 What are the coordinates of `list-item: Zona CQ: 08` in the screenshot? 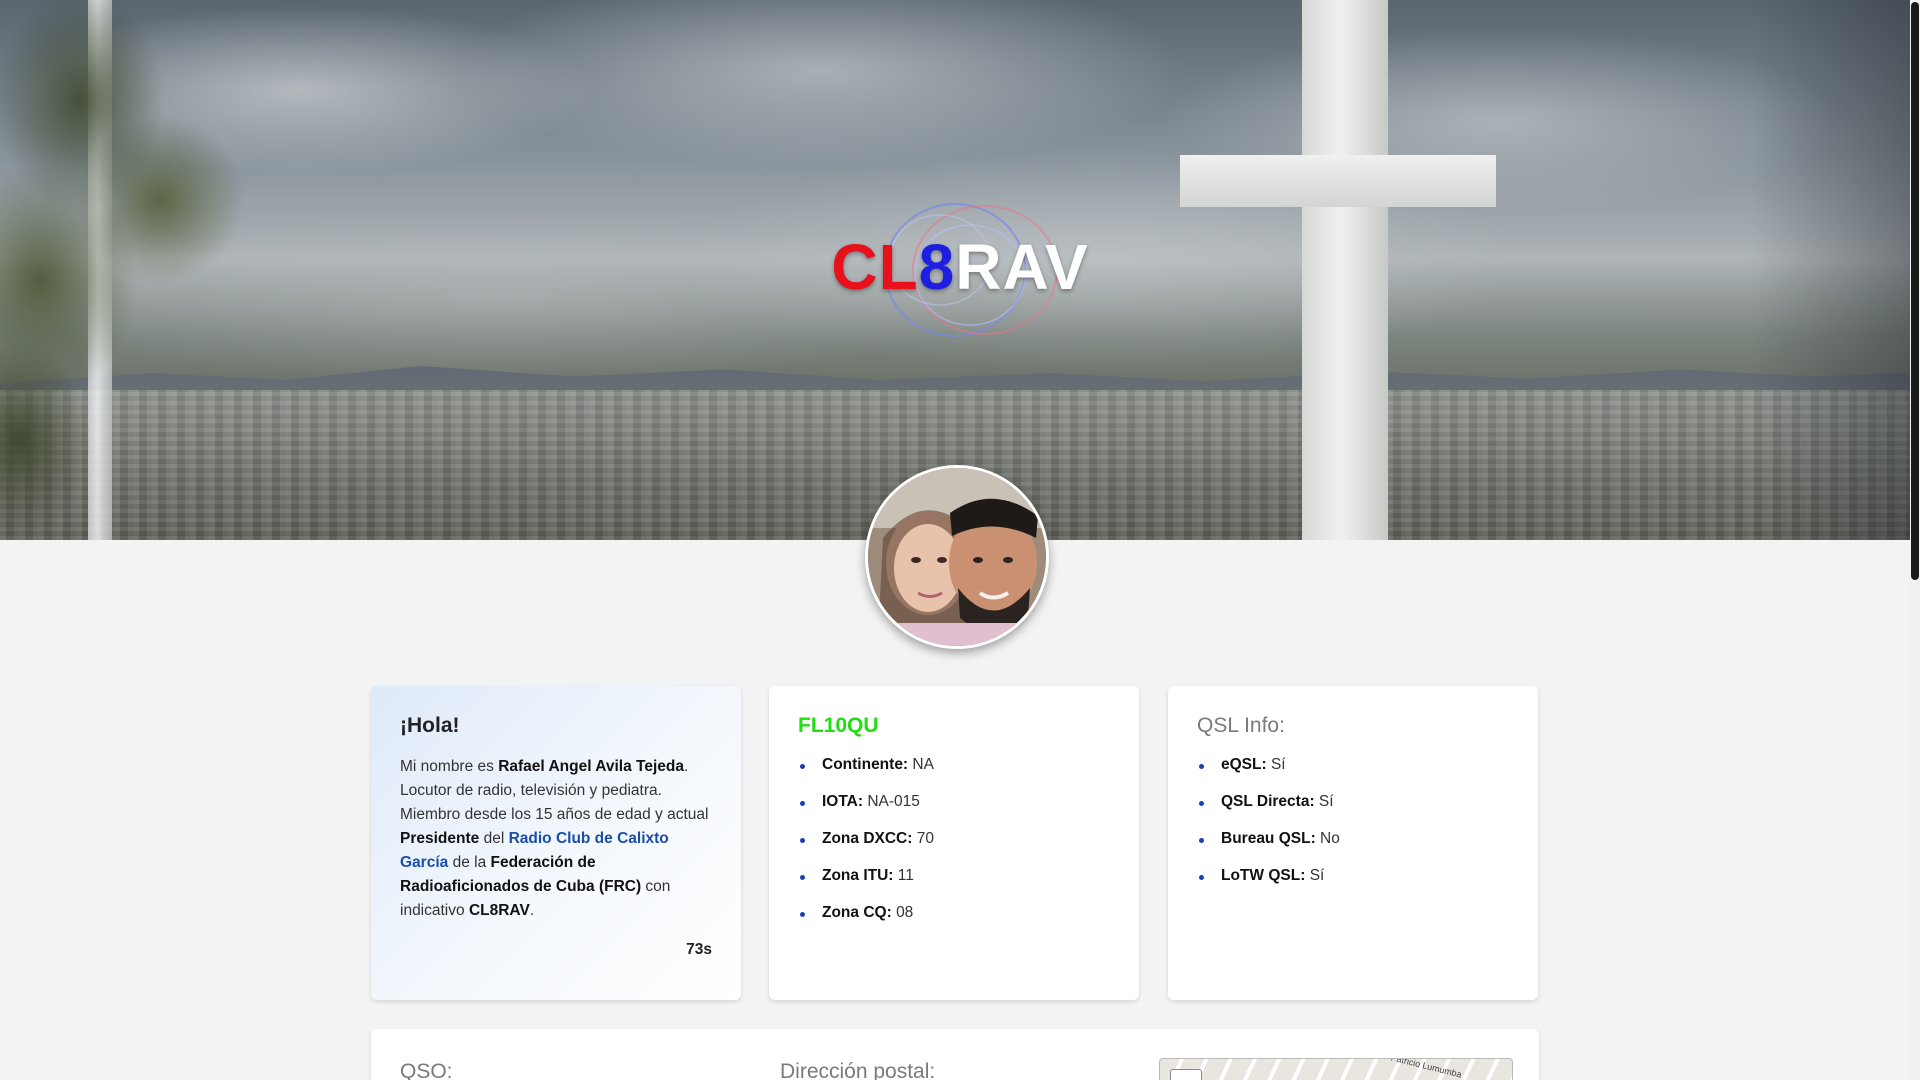 It's located at (954, 913).